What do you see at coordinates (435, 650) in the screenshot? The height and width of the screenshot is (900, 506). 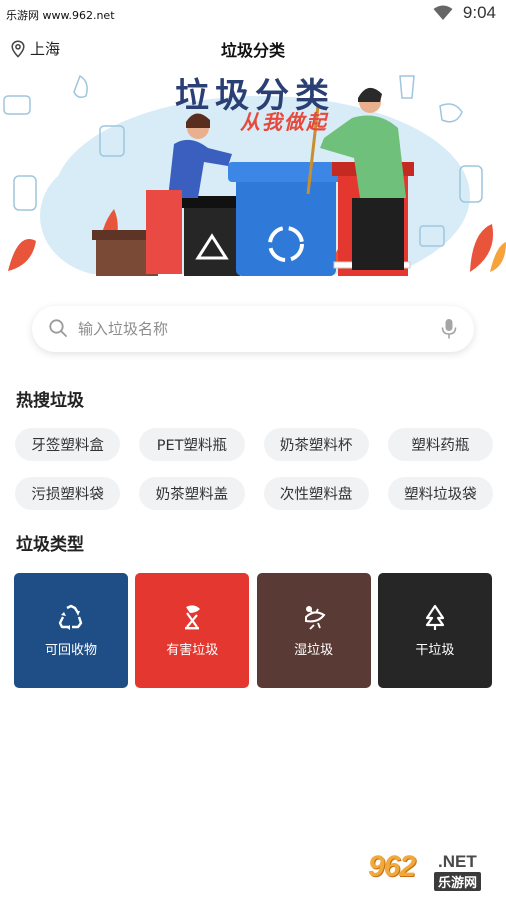 I see `type-label: 干垃圾` at bounding box center [435, 650].